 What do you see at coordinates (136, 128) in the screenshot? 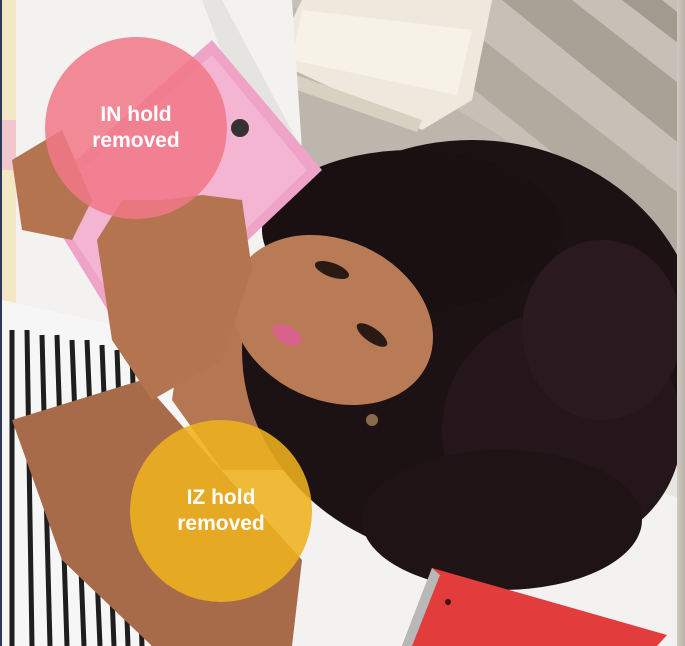
I see `in-hold-removed-badge: IN hold removed` at bounding box center [136, 128].